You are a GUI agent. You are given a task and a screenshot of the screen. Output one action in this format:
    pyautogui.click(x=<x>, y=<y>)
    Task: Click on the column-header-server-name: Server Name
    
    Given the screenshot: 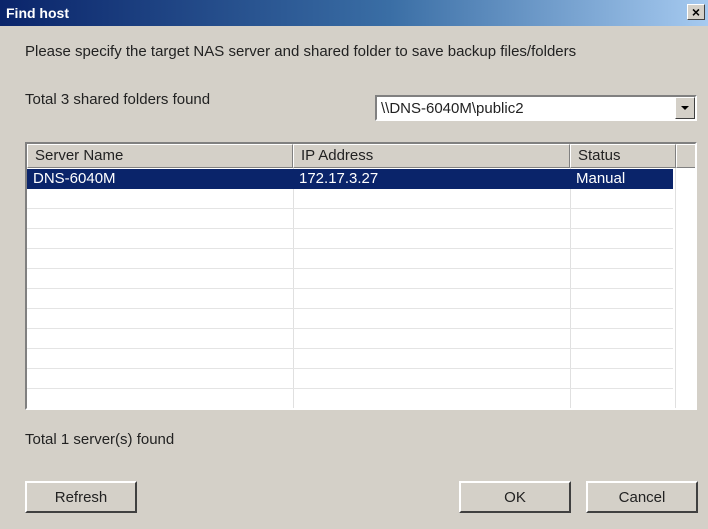 What is the action you would take?
    pyautogui.click(x=160, y=156)
    